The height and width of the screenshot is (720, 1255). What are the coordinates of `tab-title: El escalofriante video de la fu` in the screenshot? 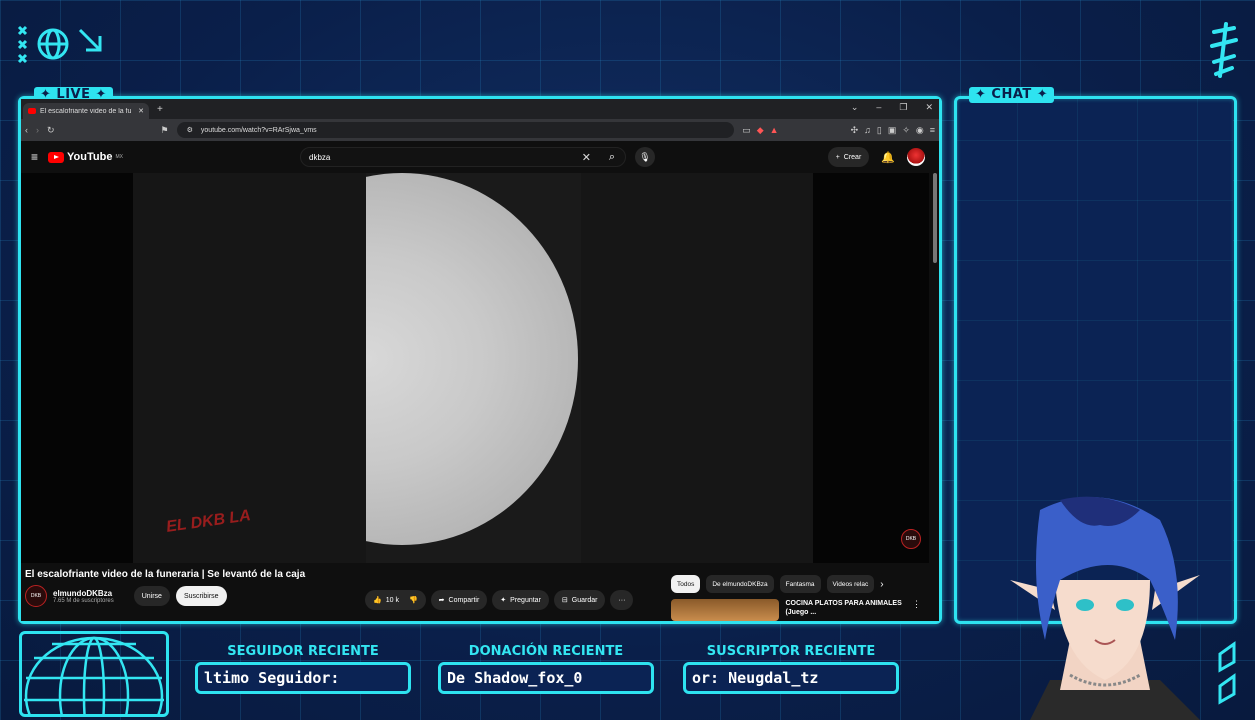 It's located at (86, 111).